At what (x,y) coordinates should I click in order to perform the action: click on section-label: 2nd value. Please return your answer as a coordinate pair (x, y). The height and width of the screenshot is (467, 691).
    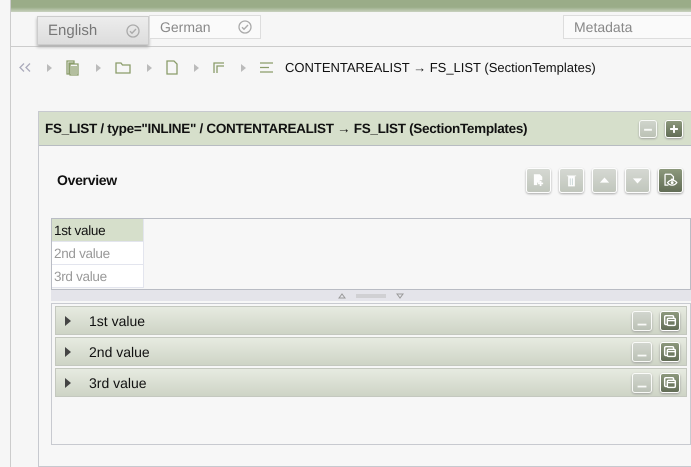
    Looking at the image, I should click on (119, 352).